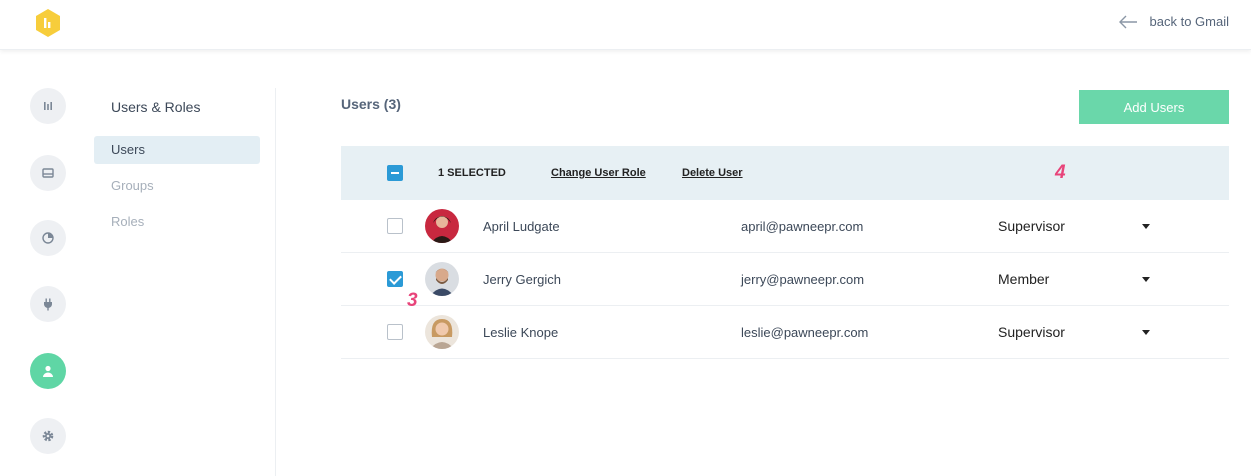 The height and width of the screenshot is (476, 1251). I want to click on role-value: Member, so click(1024, 279).